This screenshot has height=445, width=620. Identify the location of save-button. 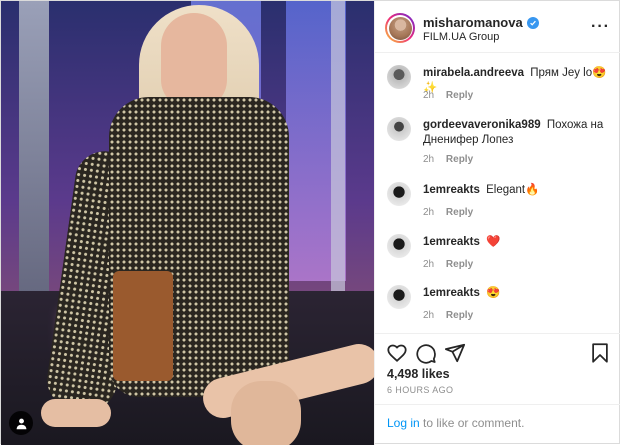
(600, 353).